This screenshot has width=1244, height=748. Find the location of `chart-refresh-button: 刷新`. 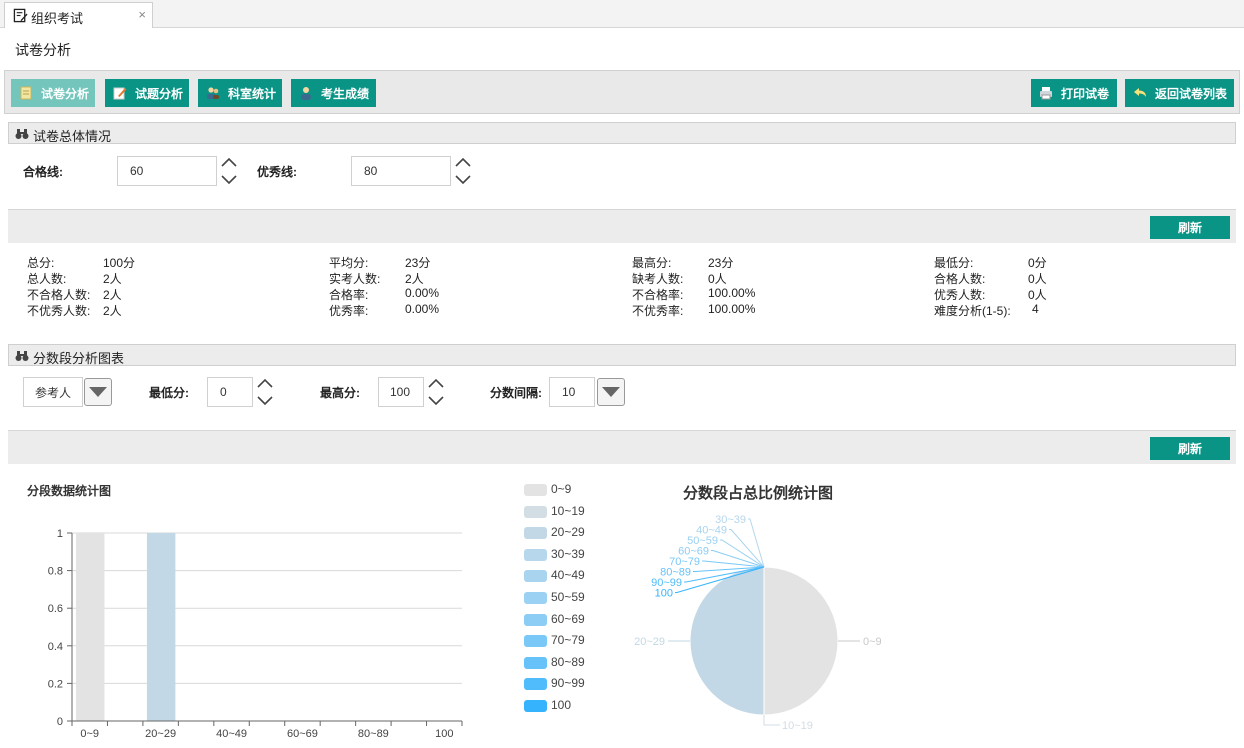

chart-refresh-button: 刷新 is located at coordinates (1190, 448).